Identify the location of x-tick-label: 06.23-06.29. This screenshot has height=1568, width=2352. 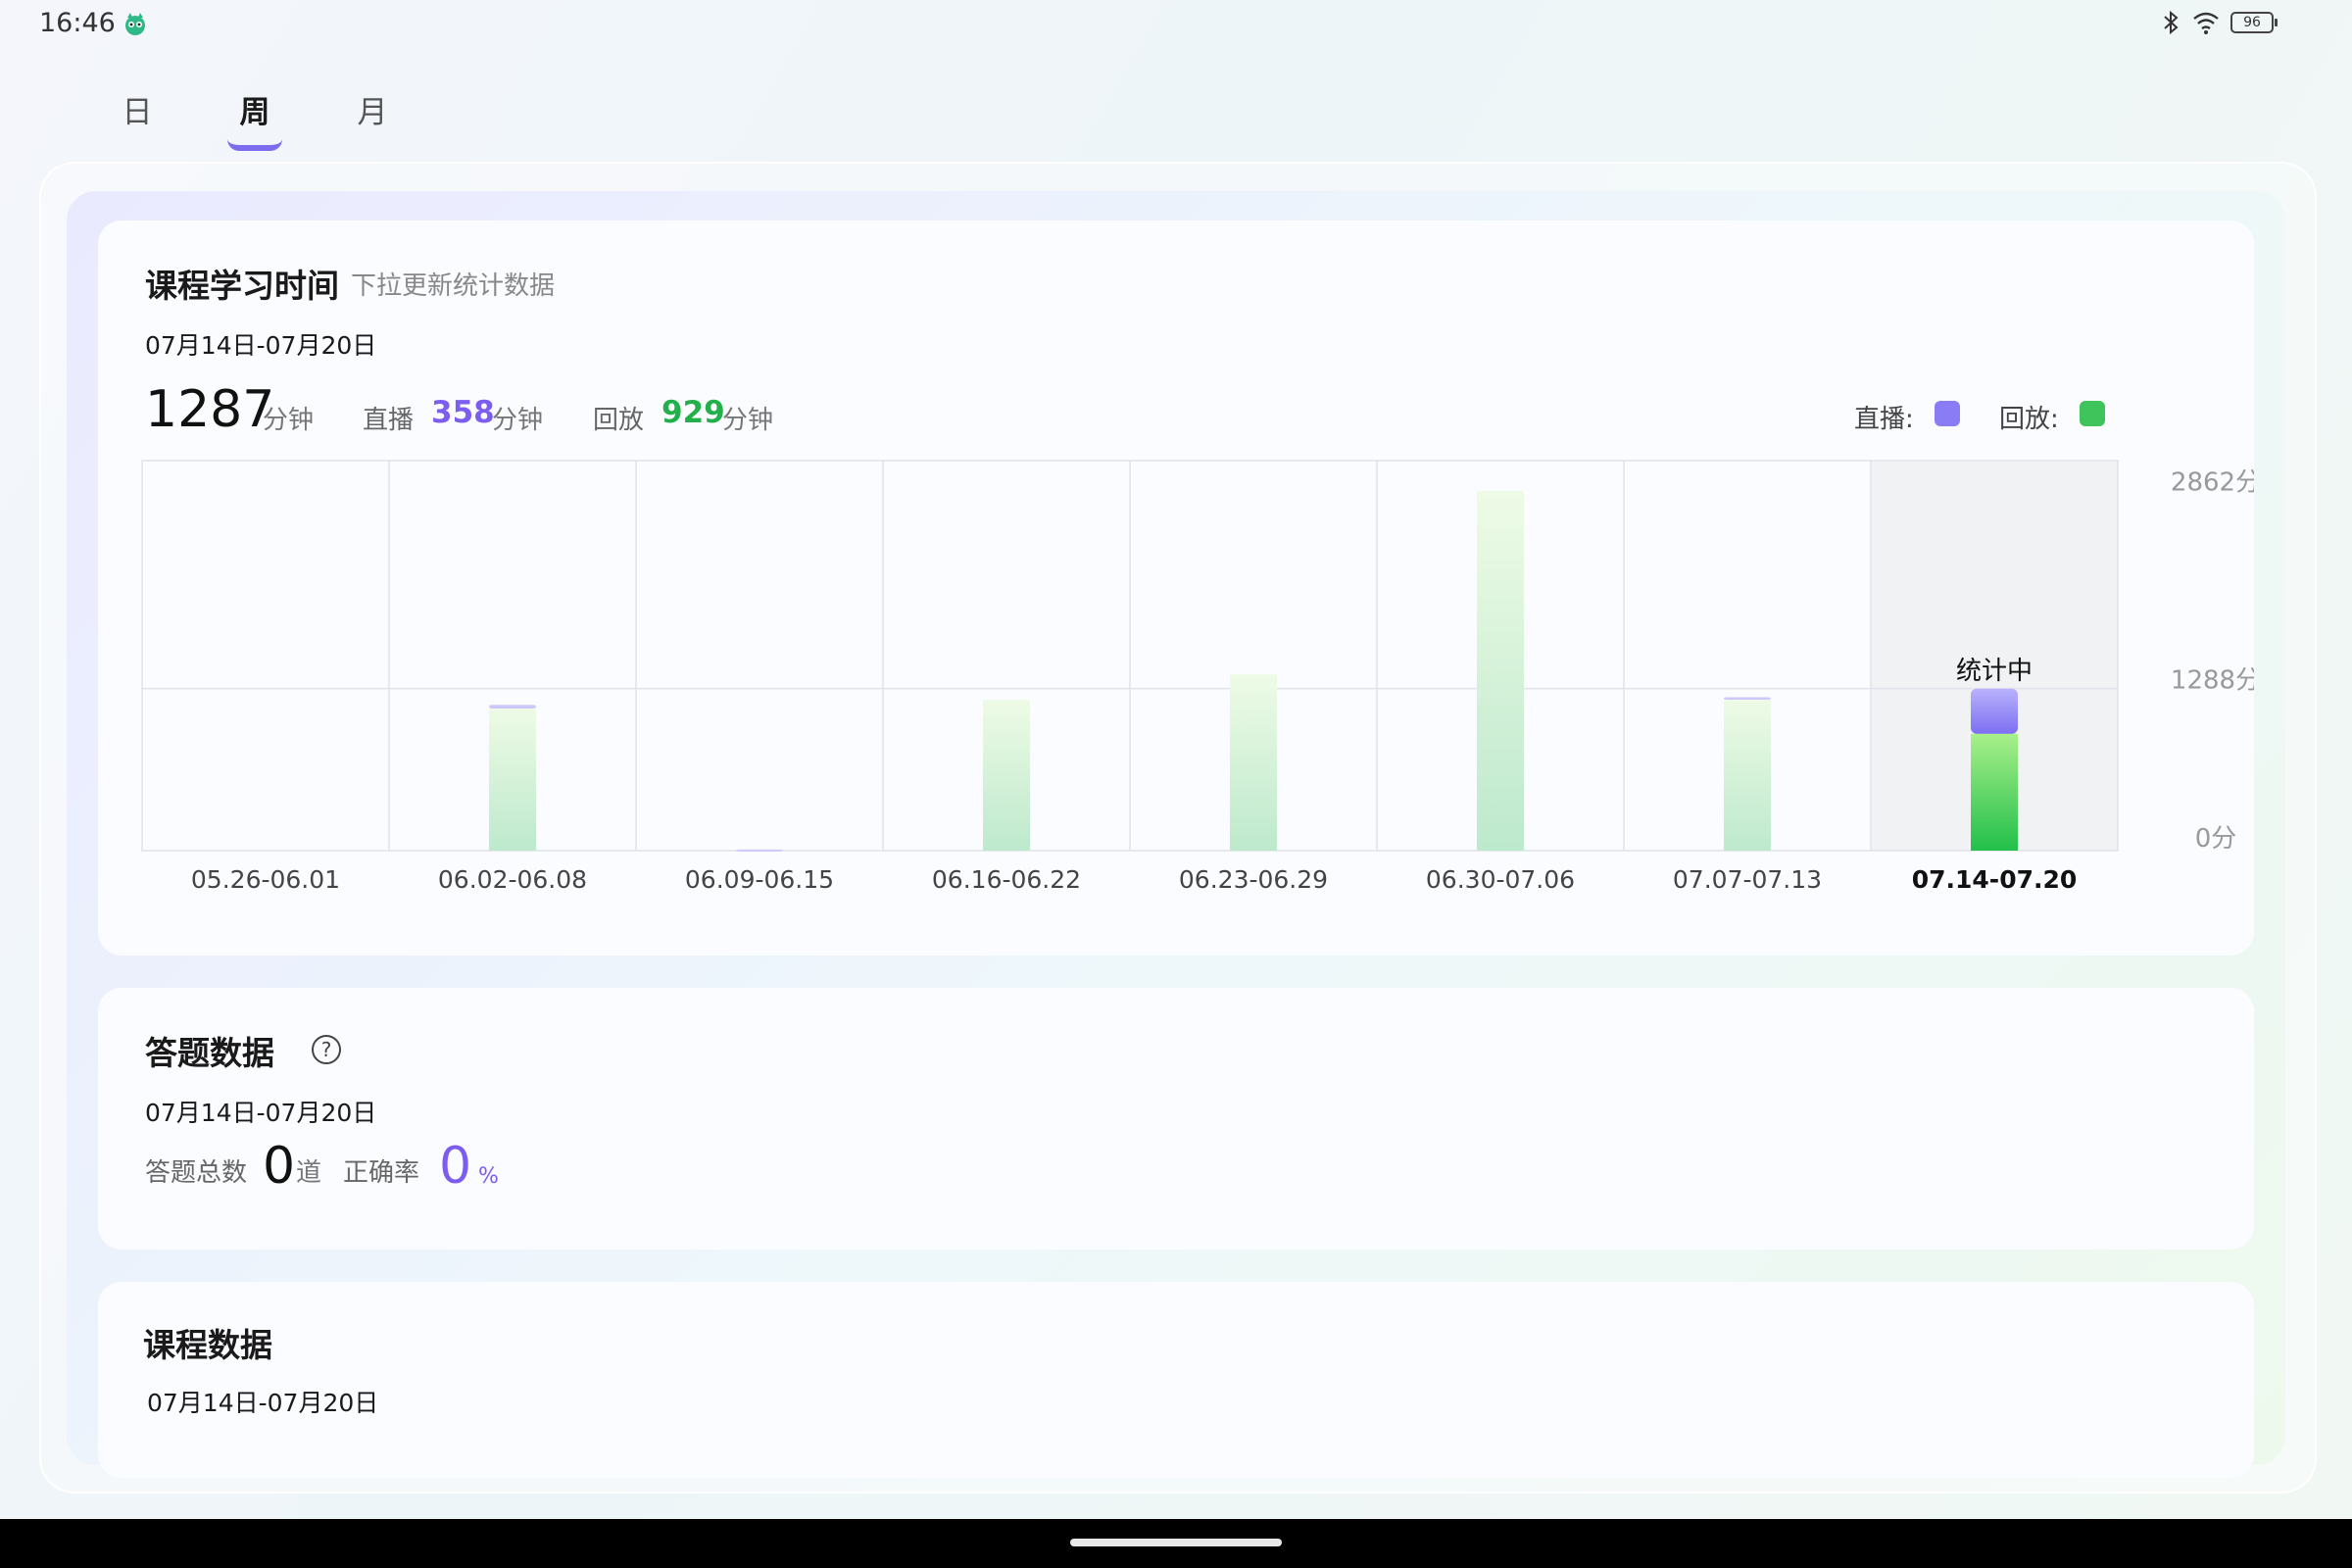
(1253, 879).